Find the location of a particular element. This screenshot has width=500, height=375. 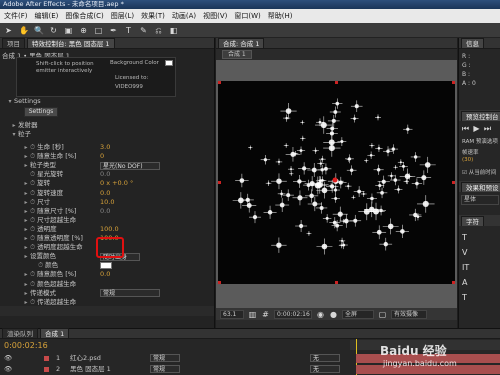

zoom-select: 63.1 is located at coordinates (232, 314).